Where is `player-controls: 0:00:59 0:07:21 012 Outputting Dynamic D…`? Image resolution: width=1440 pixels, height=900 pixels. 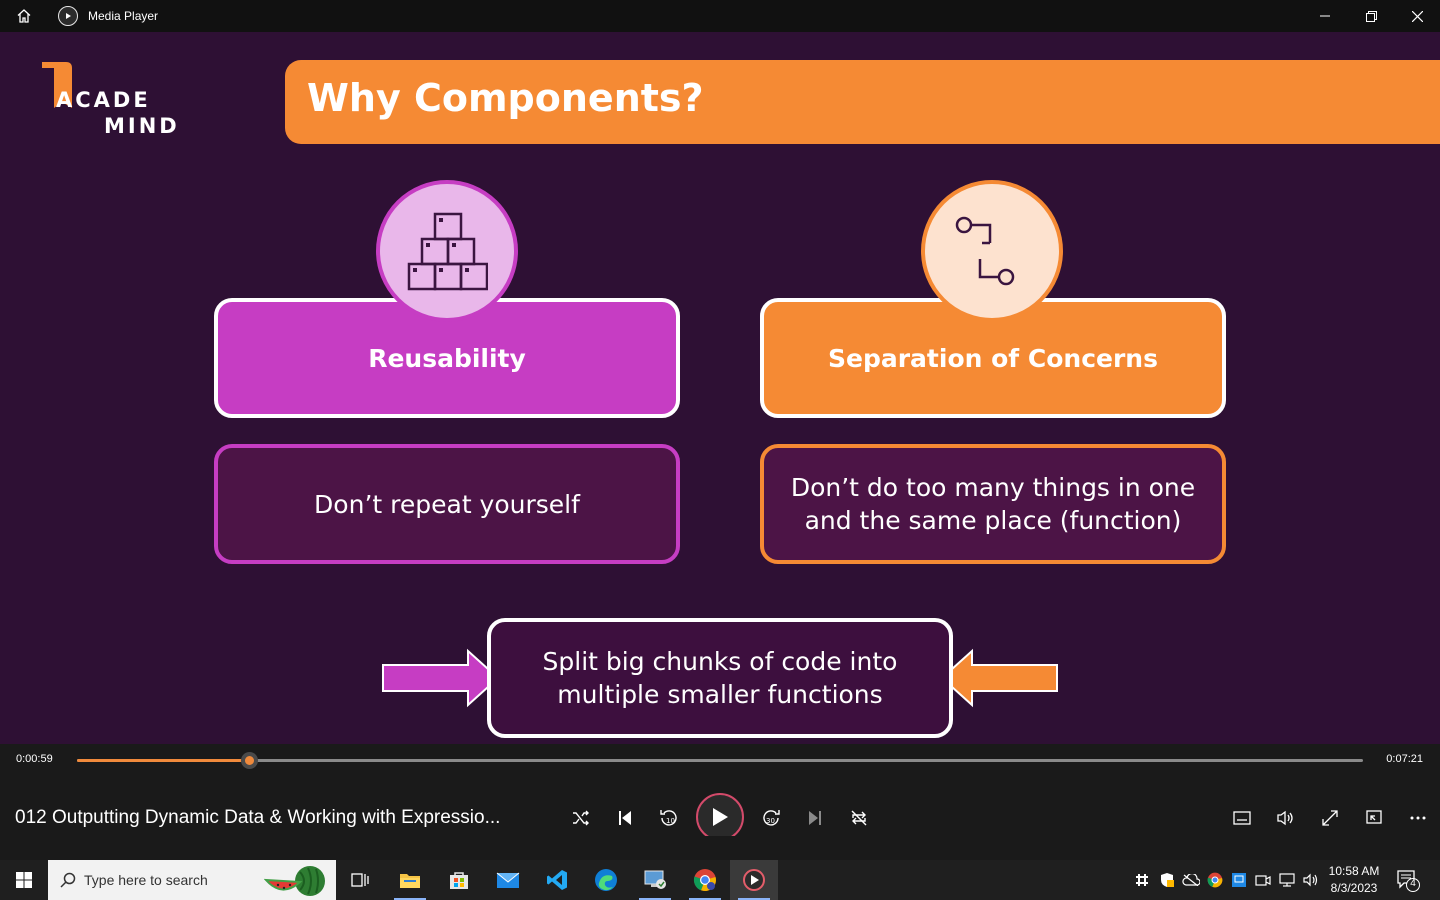 player-controls: 0:00:59 0:07:21 012 Outputting Dynamic D… is located at coordinates (720, 792).